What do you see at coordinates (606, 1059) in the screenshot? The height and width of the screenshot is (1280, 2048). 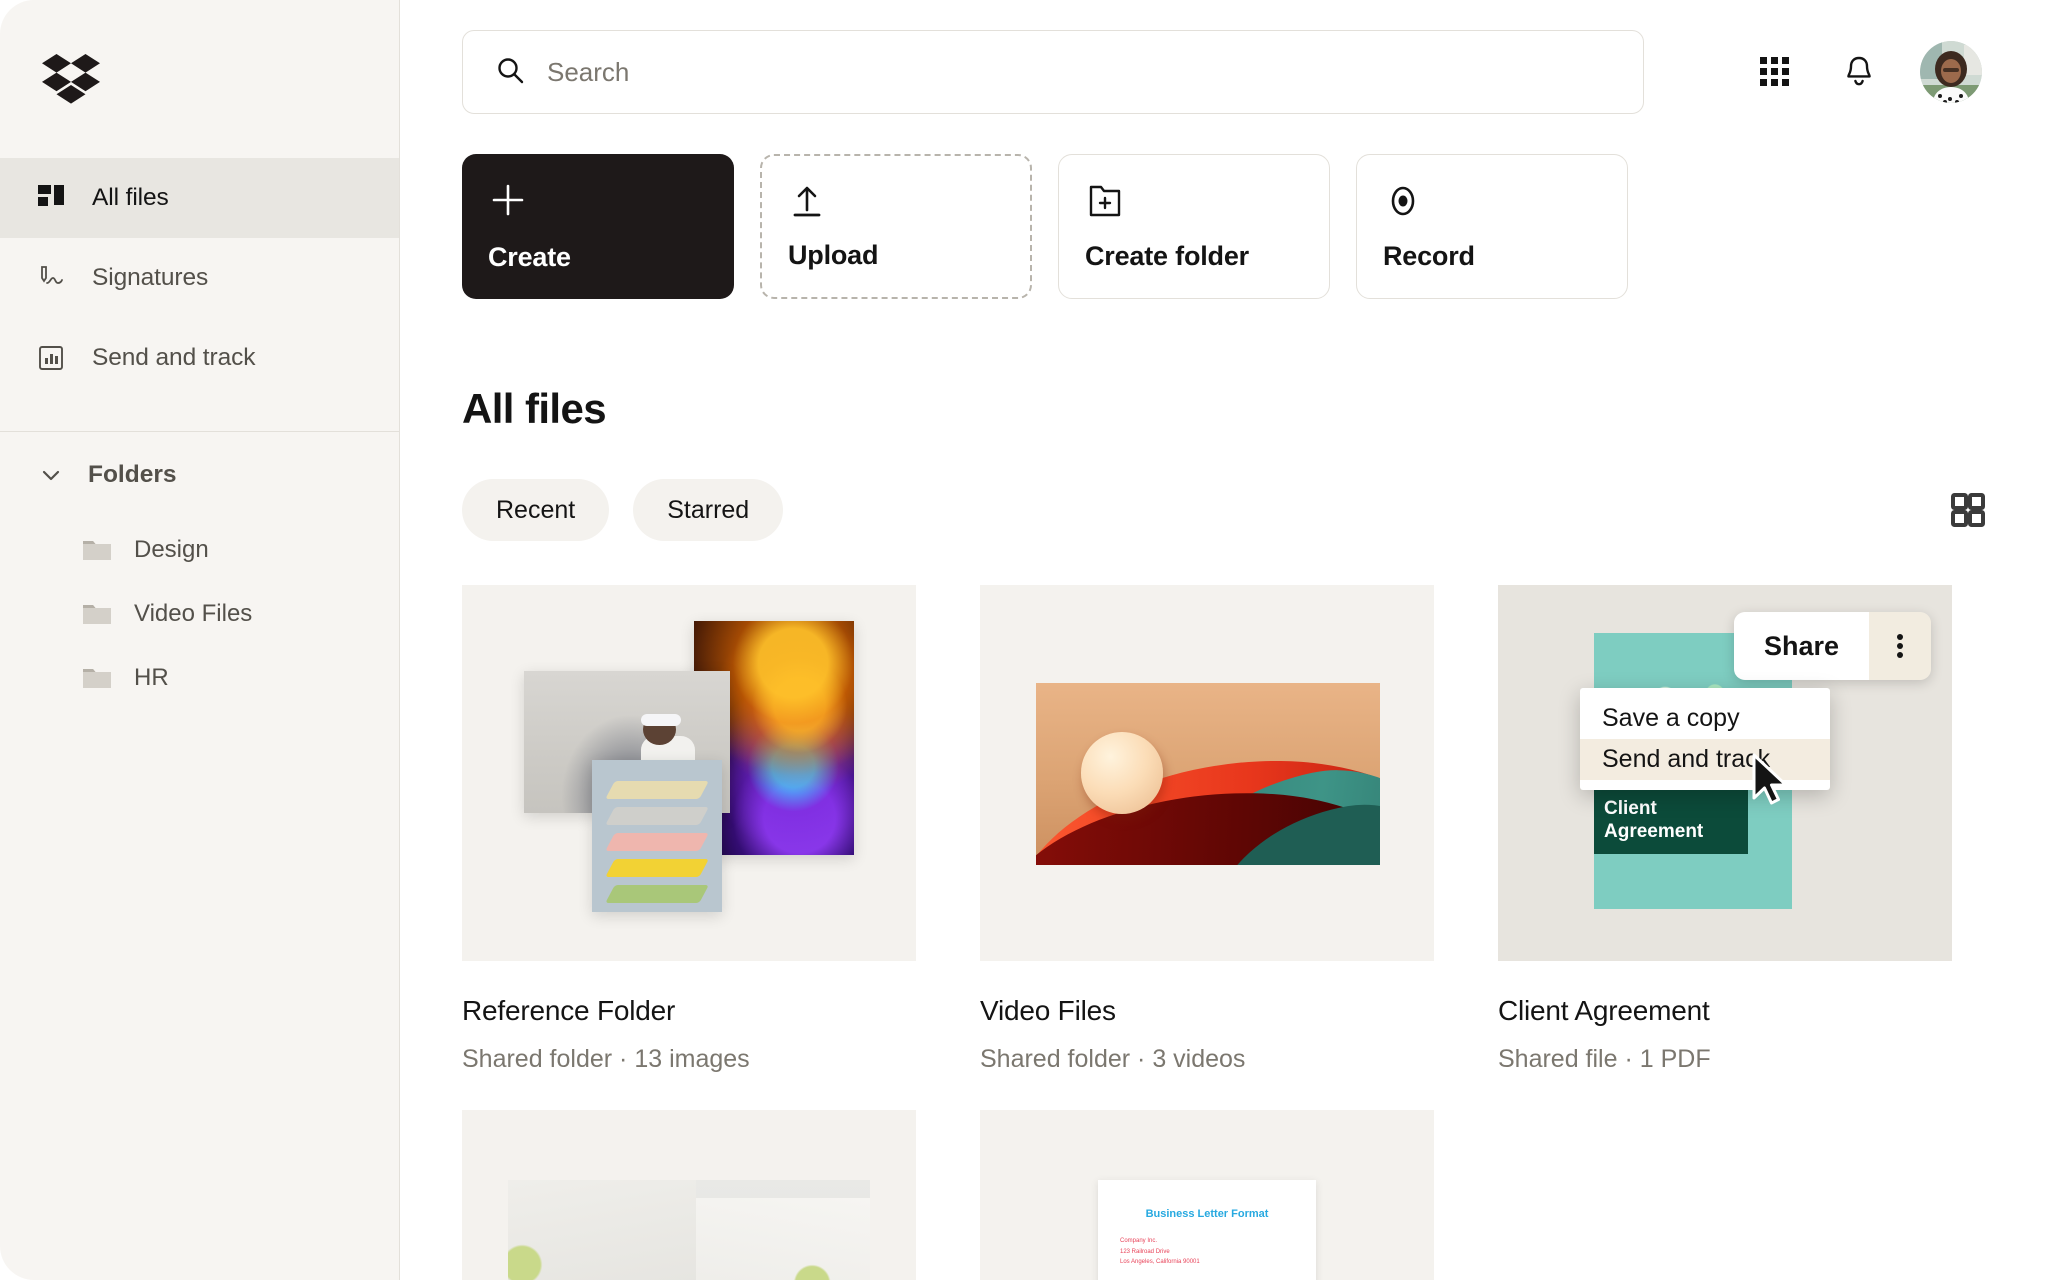 I see `file-meta: Shared folder · 13 images` at bounding box center [606, 1059].